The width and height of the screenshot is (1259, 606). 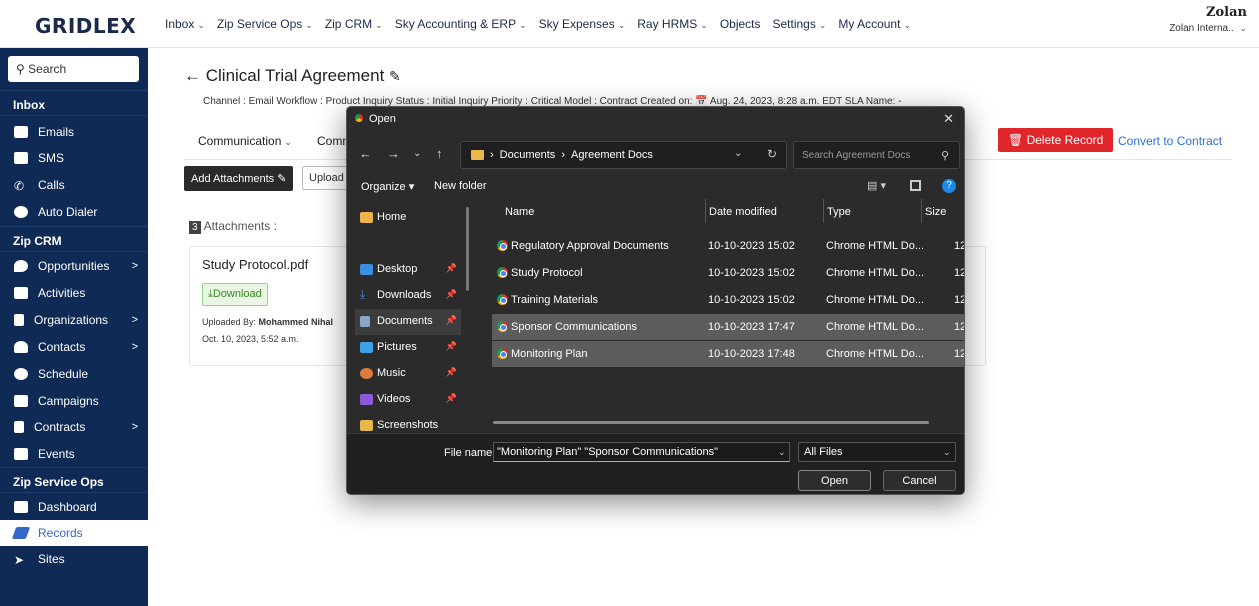 I want to click on sidebar-item-sites: ➤ Sites, so click(x=74, y=559).